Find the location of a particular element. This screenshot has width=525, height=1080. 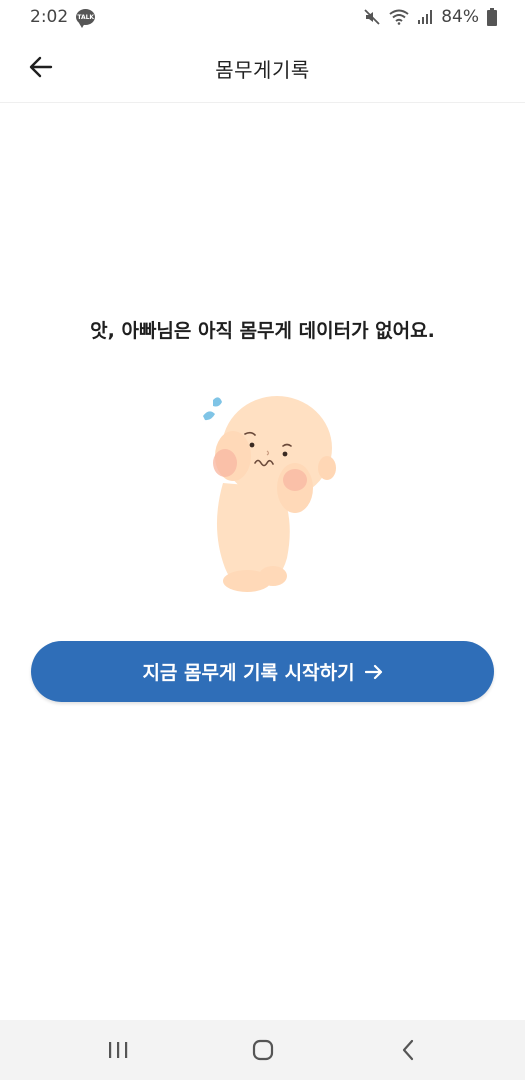

arrow-left-icon is located at coordinates (41, 67).